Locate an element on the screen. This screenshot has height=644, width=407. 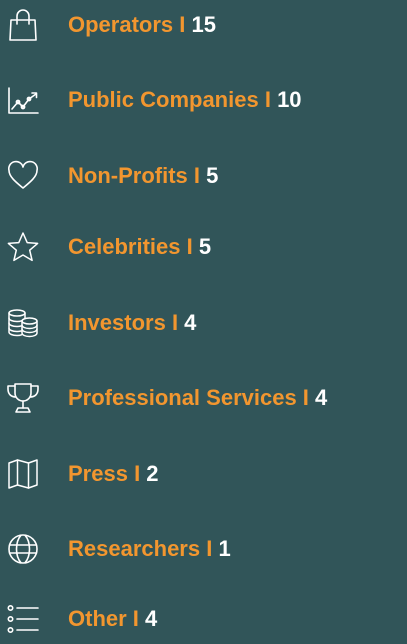
category-count: 10 is located at coordinates (289, 99).